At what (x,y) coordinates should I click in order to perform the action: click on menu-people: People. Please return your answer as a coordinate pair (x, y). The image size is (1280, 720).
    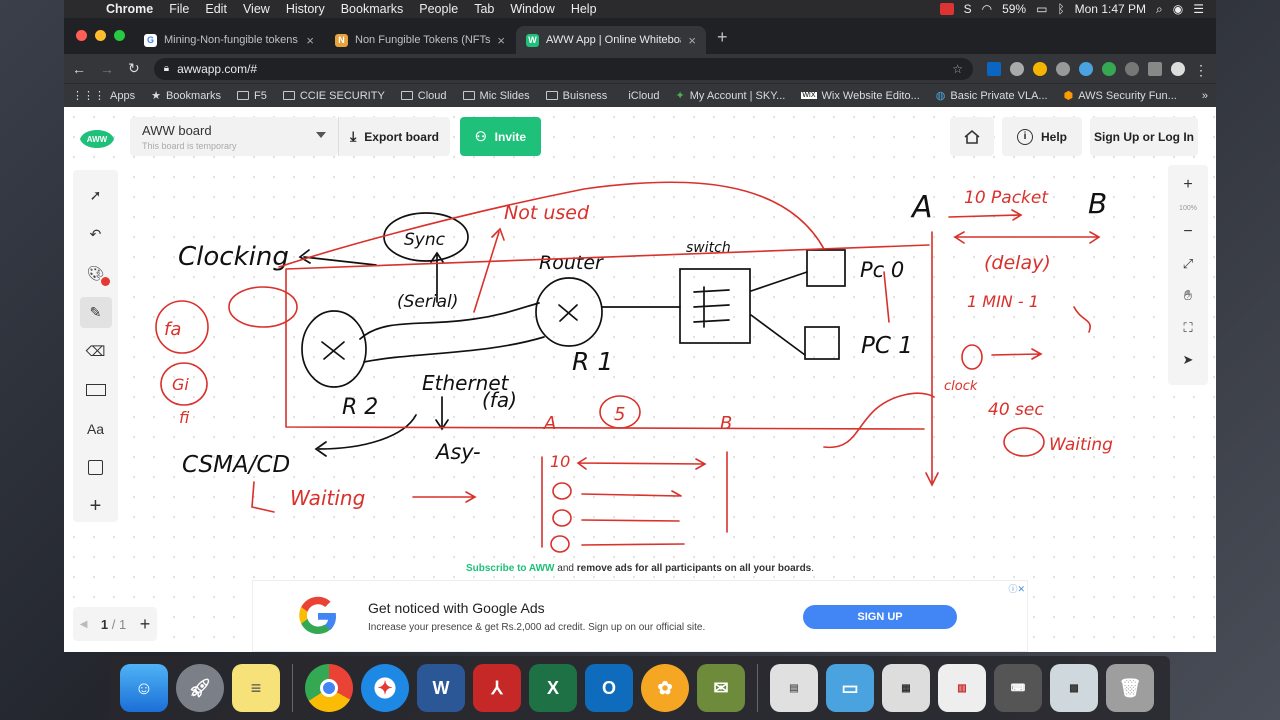
    Looking at the image, I should click on (438, 9).